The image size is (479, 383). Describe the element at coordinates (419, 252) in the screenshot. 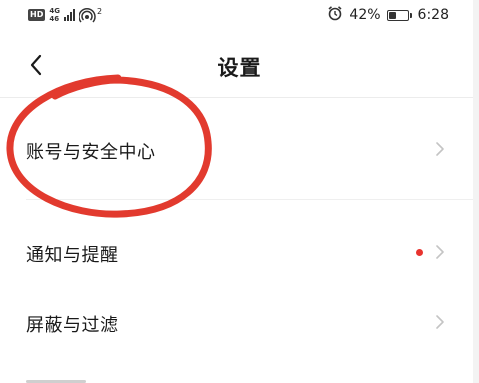

I see `notification-dot-badge` at that location.